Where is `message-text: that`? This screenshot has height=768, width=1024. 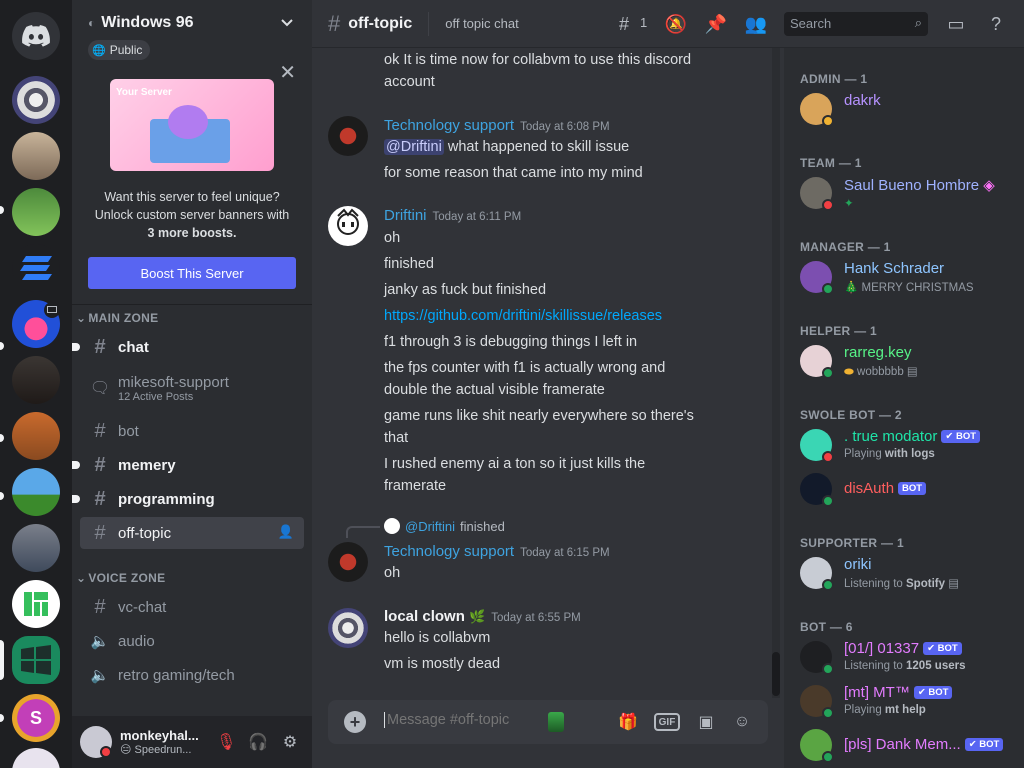 message-text: that is located at coordinates (396, 438).